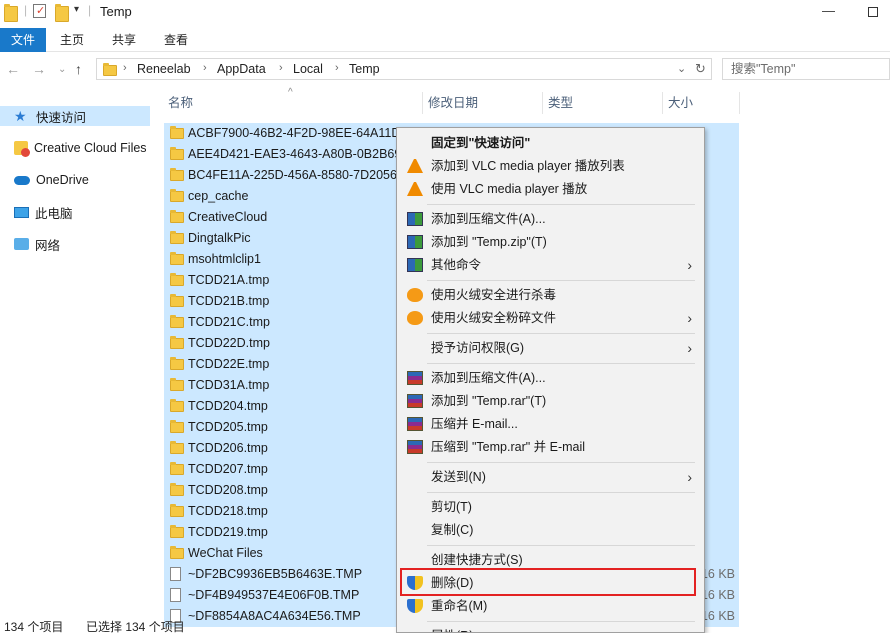  Describe the element at coordinates (228, 532) in the screenshot. I see `file-name: TCDD219.tmp` at that location.